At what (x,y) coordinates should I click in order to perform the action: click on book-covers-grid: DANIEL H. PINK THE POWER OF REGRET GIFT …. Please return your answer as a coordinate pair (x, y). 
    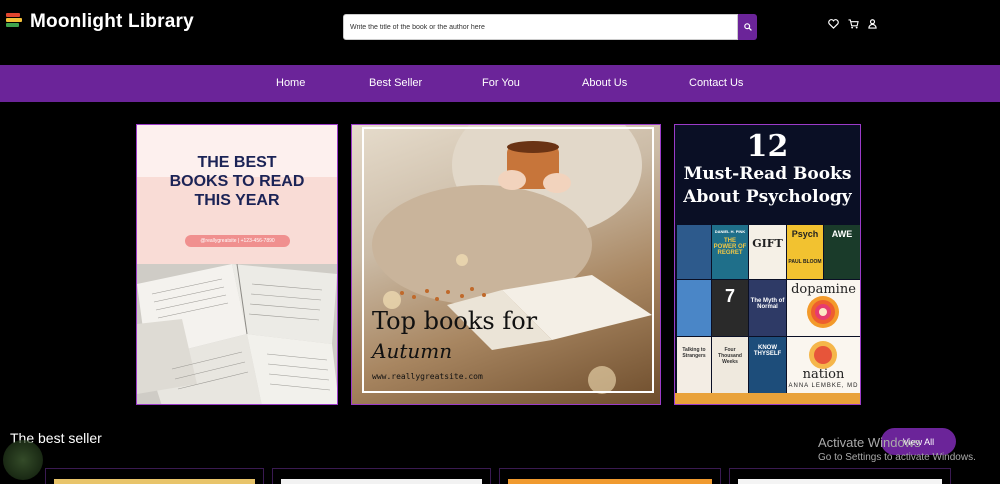
    Looking at the image, I should click on (768, 309).